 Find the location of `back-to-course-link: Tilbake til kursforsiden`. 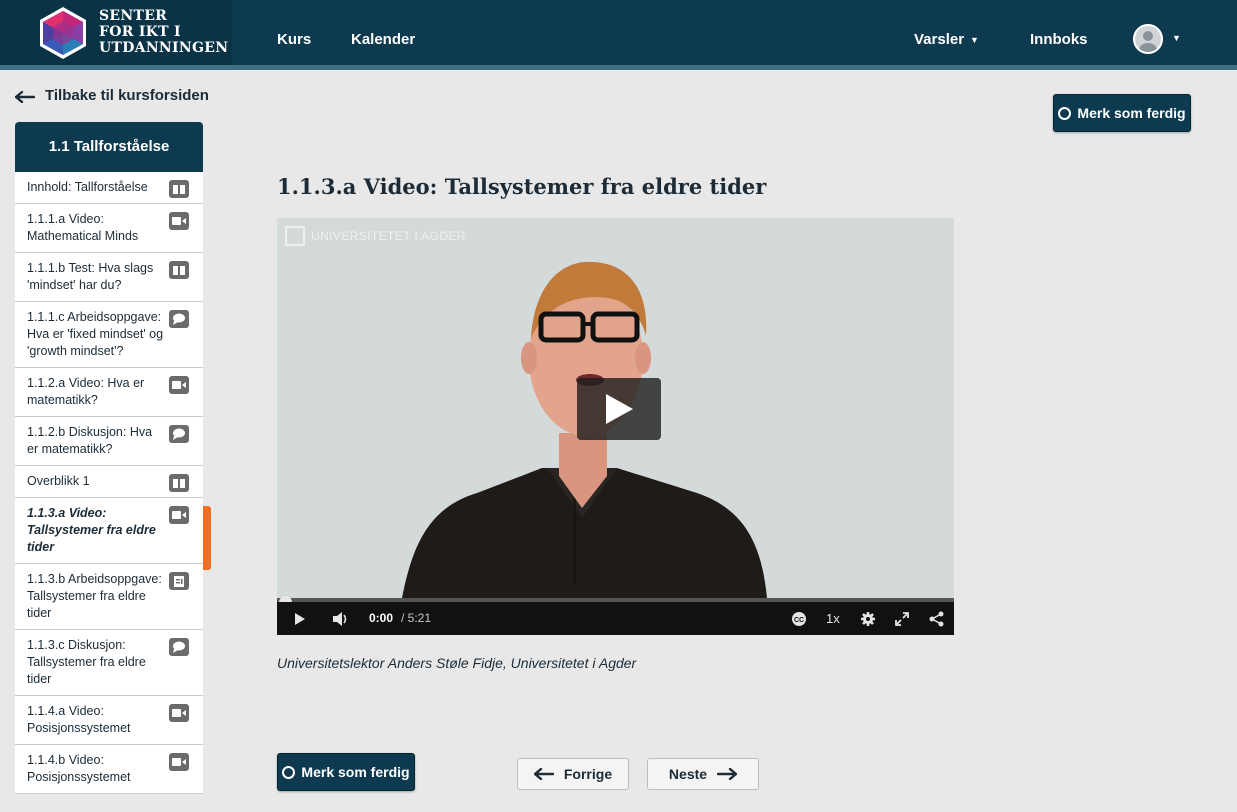

back-to-course-link: Tilbake til kursforsiden is located at coordinates (111, 95).